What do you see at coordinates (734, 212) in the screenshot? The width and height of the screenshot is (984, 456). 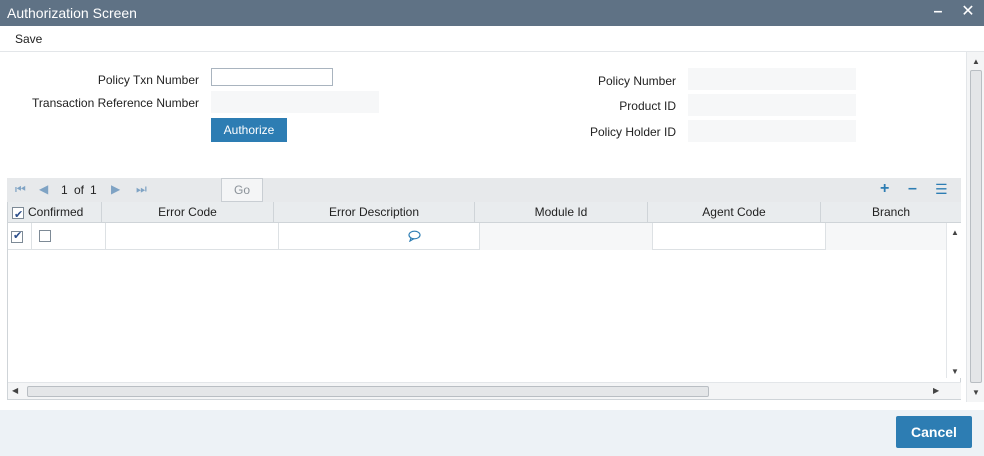 I see `col-header-agent-code: Agent Code` at bounding box center [734, 212].